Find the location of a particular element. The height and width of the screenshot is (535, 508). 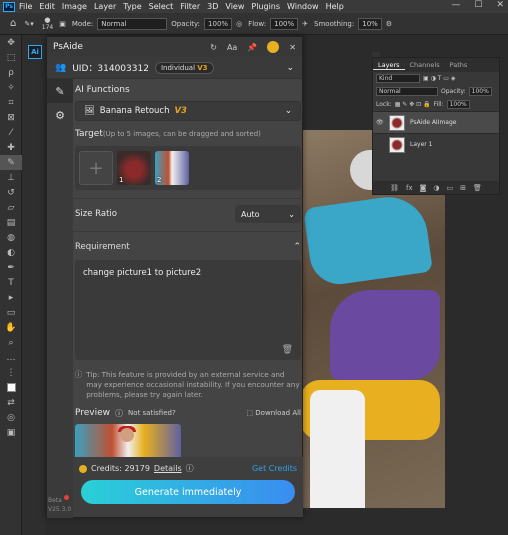

visibility-eye-icon: 👁 is located at coordinates (380, 122).